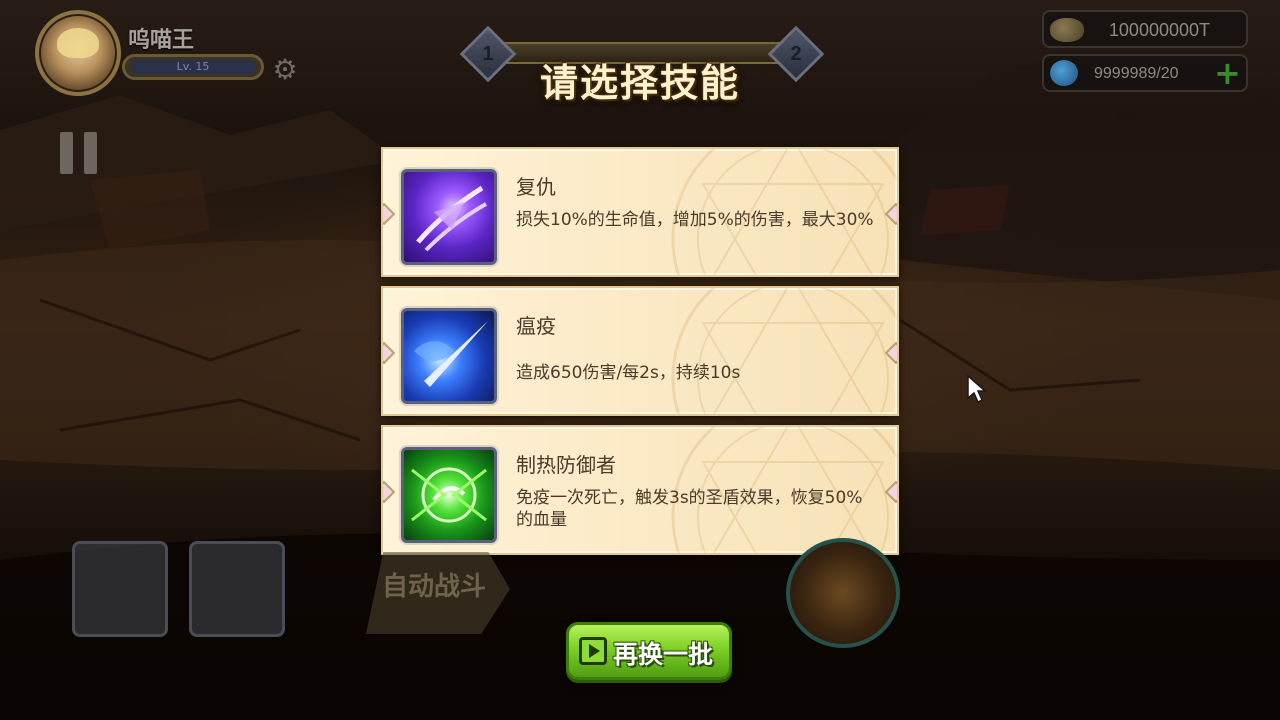  I want to click on shield-orb-art, so click(449, 495).